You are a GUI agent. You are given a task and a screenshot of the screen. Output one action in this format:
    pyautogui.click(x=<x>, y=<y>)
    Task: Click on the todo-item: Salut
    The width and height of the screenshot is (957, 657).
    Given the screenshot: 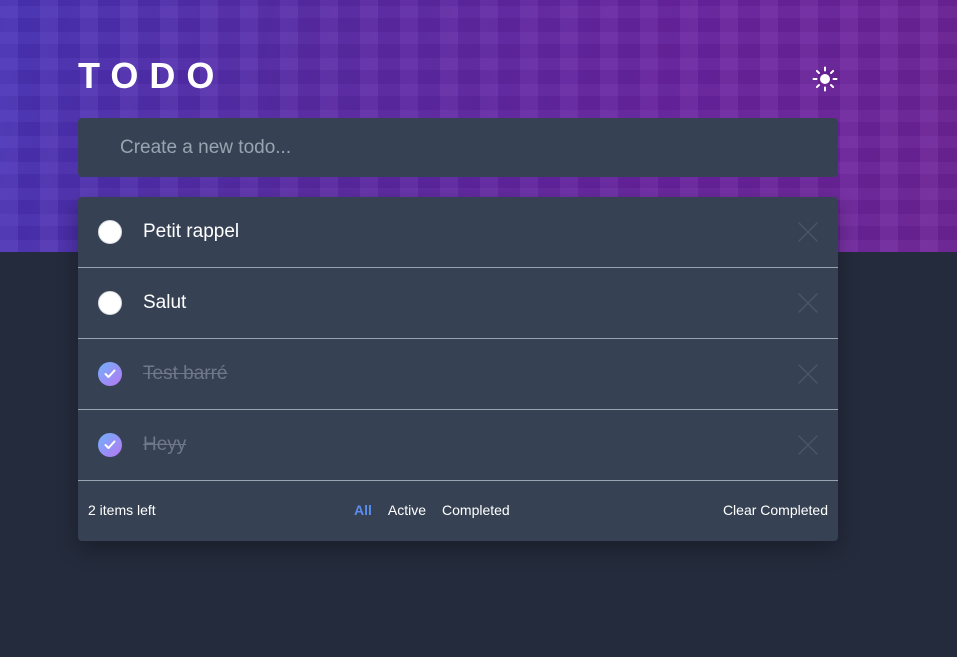 What is the action you would take?
    pyautogui.click(x=458, y=303)
    